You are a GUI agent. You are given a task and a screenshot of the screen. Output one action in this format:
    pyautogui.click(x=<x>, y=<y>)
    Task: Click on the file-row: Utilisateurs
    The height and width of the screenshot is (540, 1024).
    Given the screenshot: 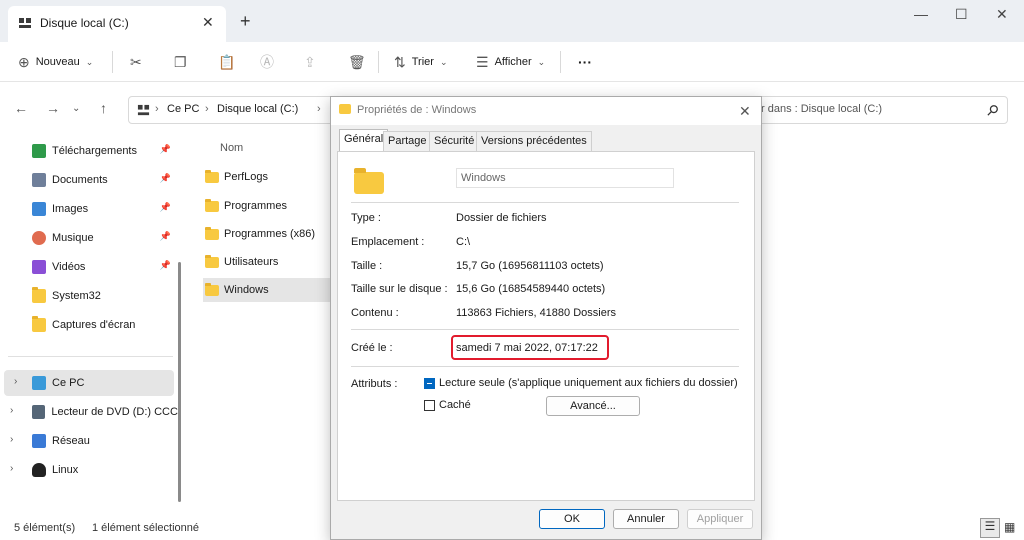 What is the action you would take?
    pyautogui.click(x=267, y=262)
    